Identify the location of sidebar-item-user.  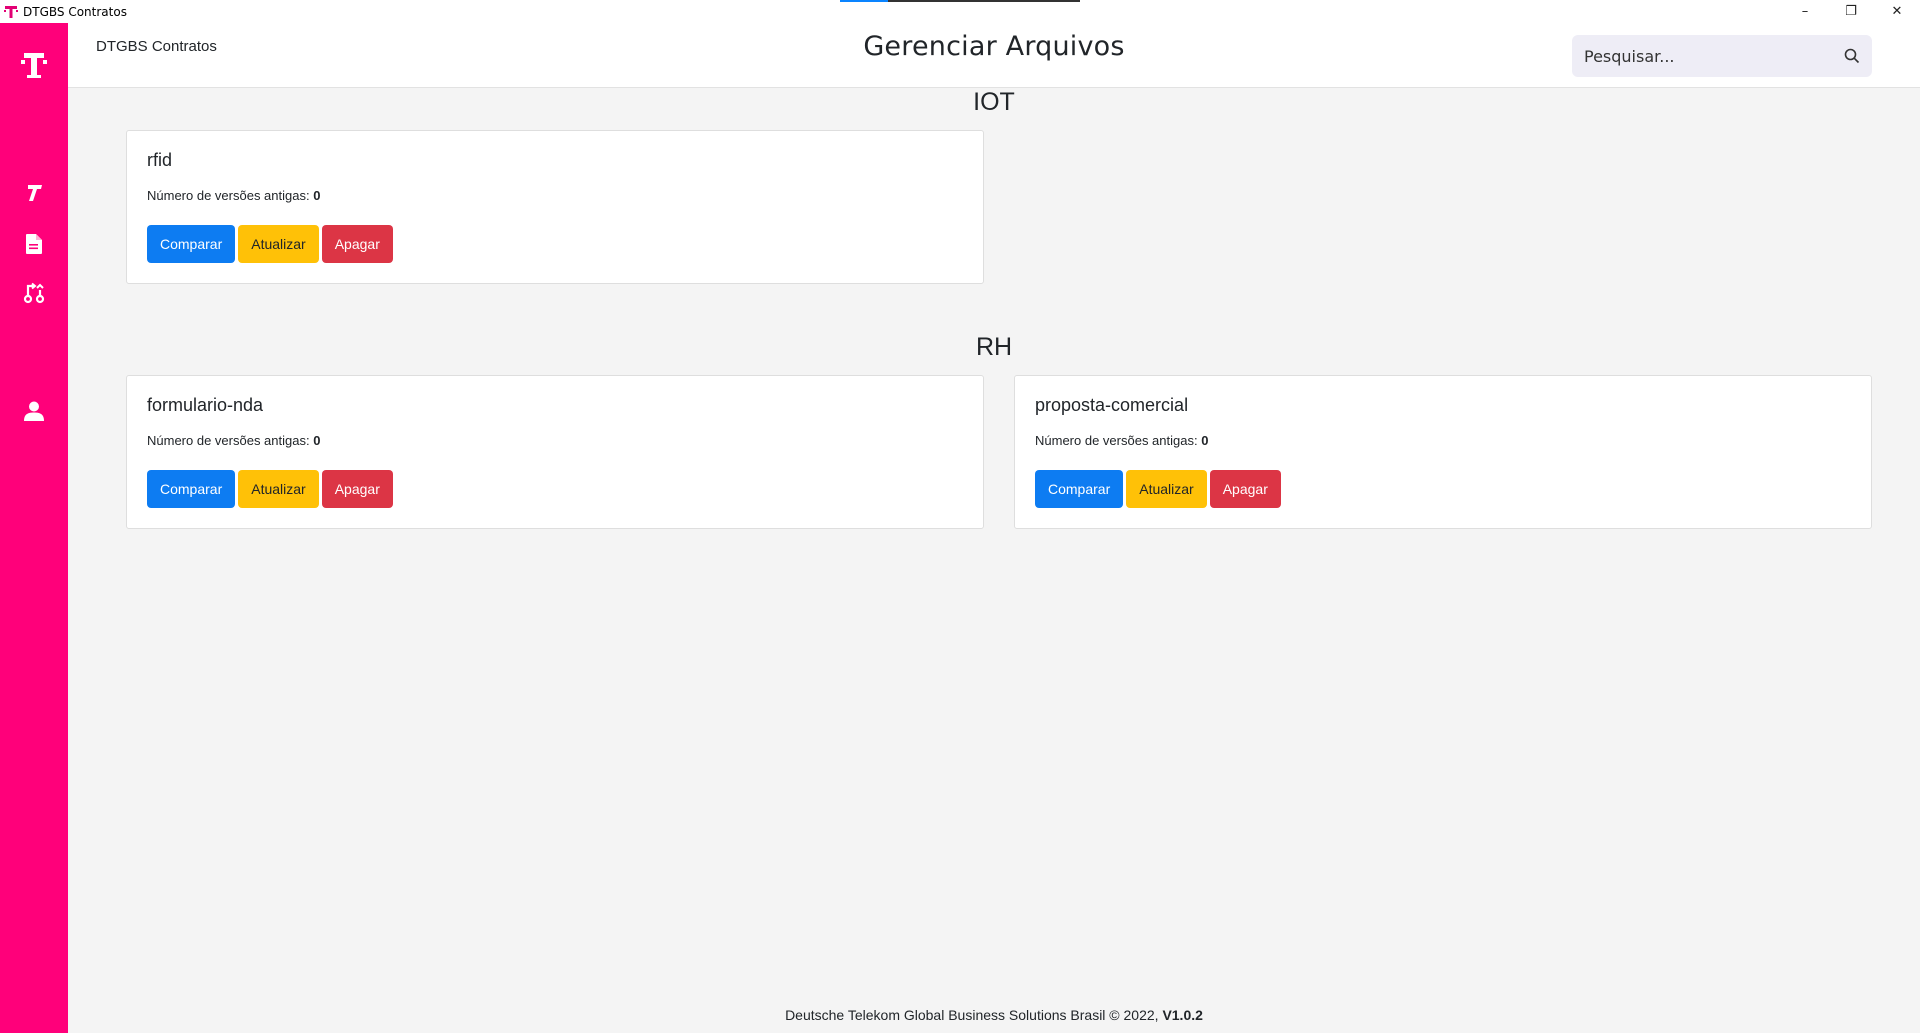
(34, 413).